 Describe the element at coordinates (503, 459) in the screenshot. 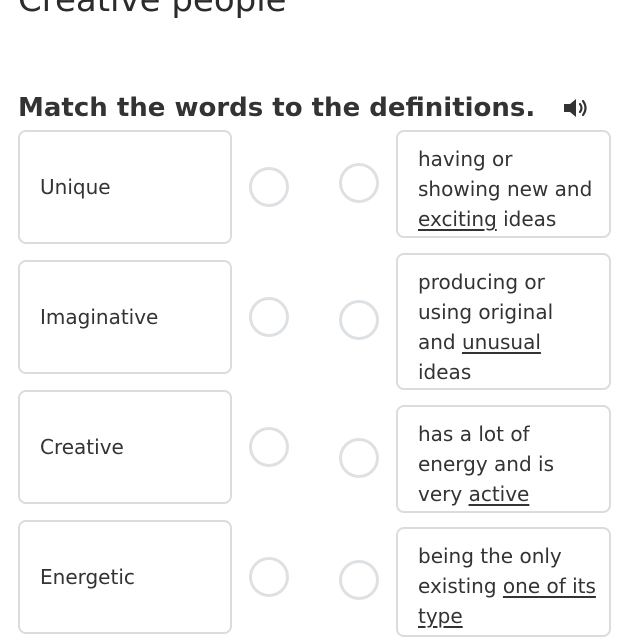

I see `definition-card-3: has a lot of energy and is very active` at that location.